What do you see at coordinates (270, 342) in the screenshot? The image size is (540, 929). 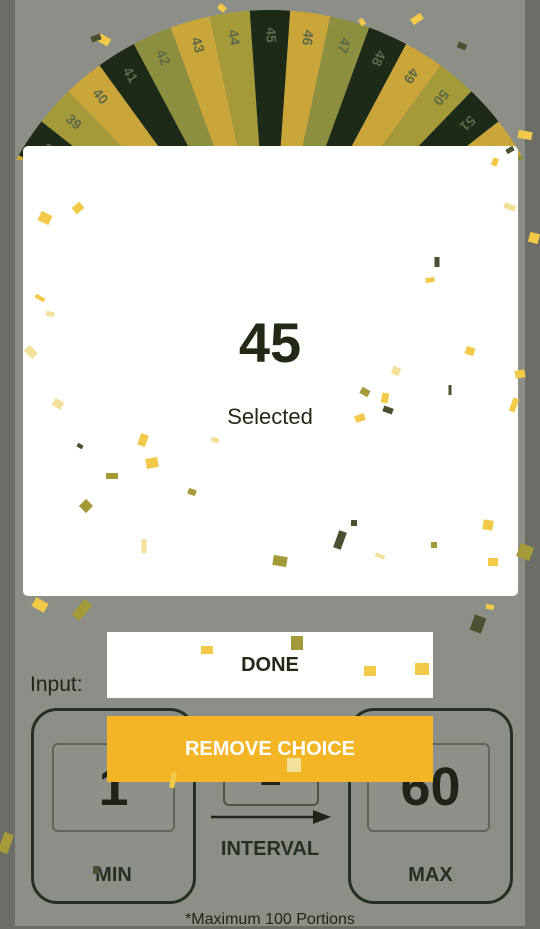 I see `selected-number: 45` at bounding box center [270, 342].